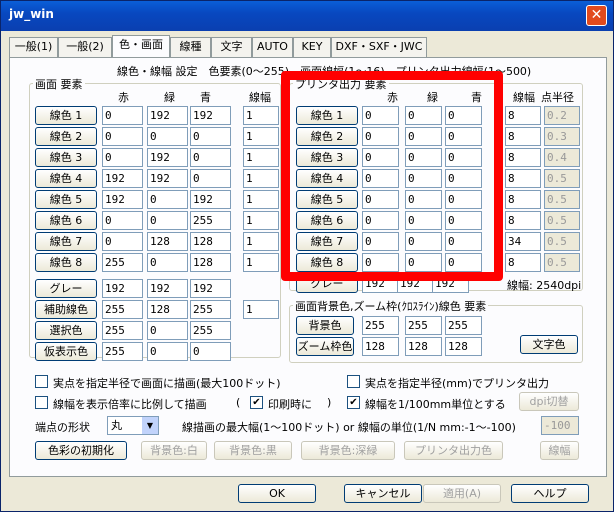 This screenshot has width=614, height=512. I want to click on screen-green-0: 192, so click(167, 115).